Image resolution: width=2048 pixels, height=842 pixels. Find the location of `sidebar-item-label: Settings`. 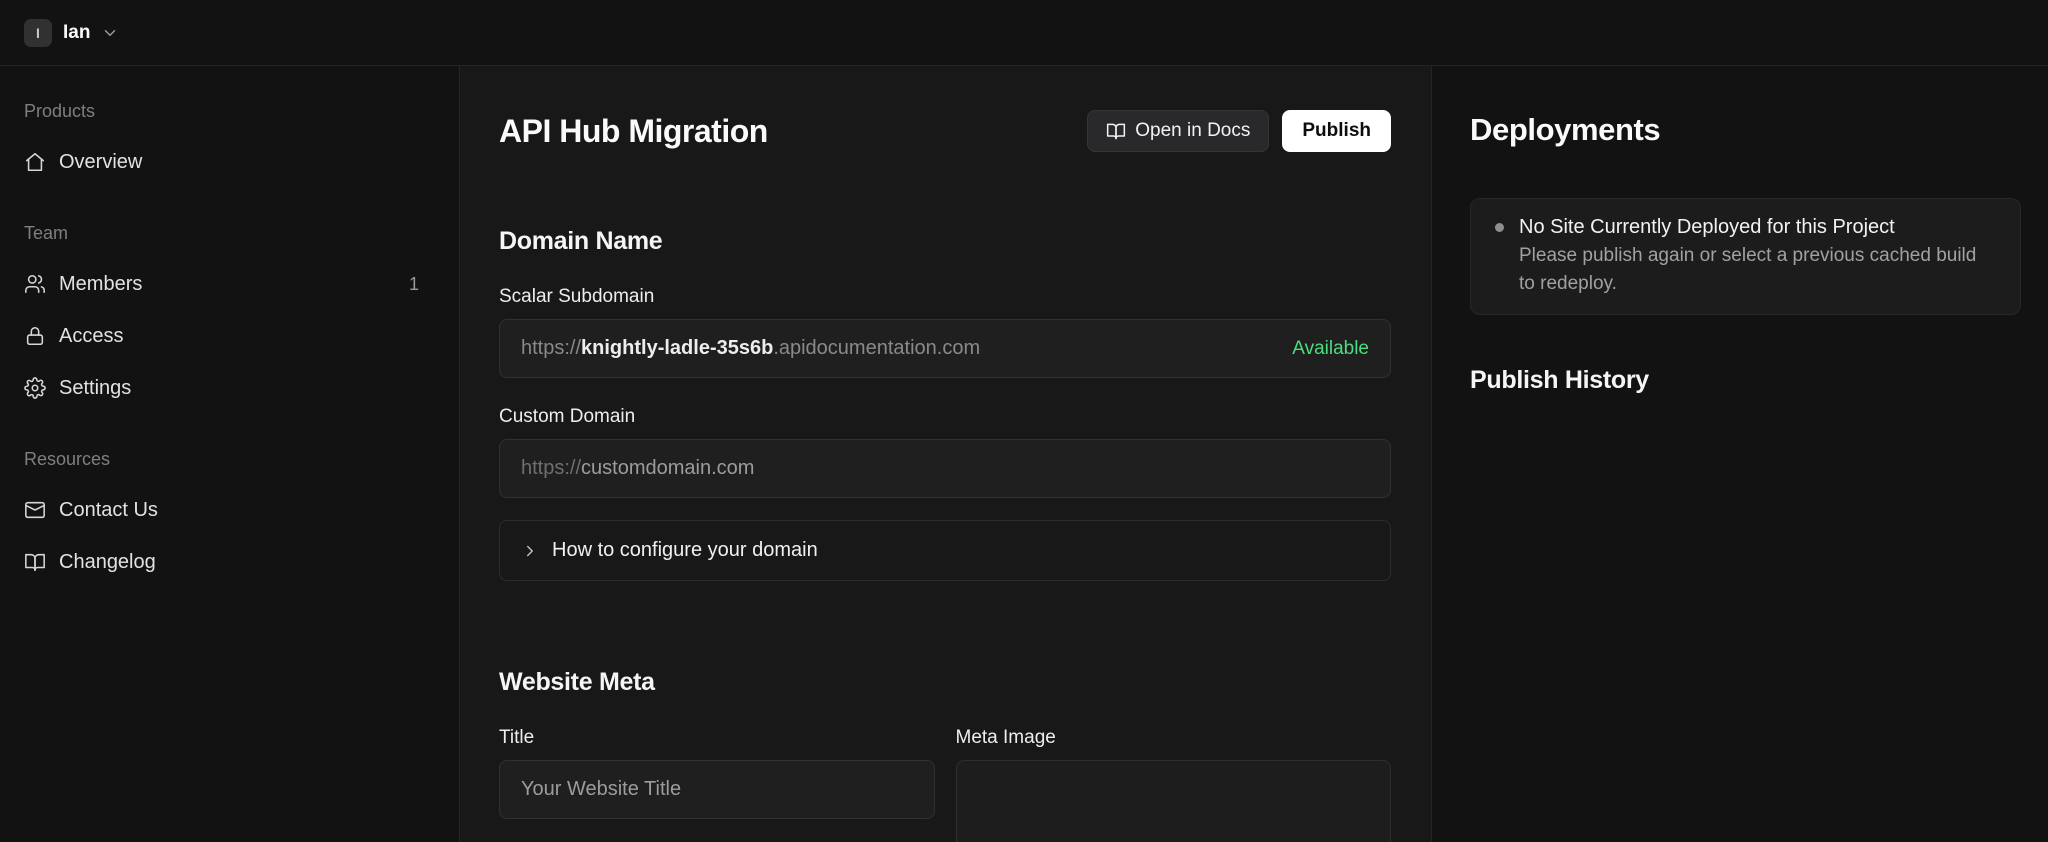

sidebar-item-label: Settings is located at coordinates (95, 387).